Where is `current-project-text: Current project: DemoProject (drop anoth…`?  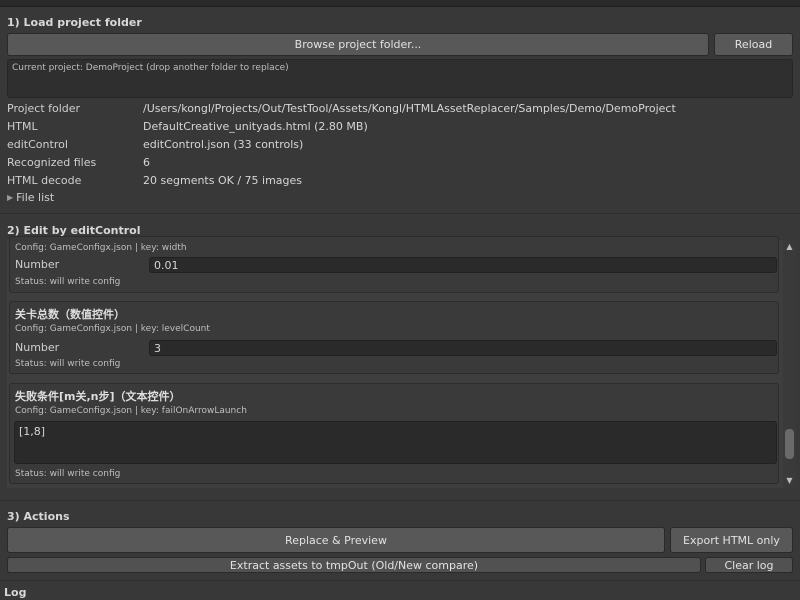 current-project-text: Current project: DemoProject (drop anoth… is located at coordinates (150, 68).